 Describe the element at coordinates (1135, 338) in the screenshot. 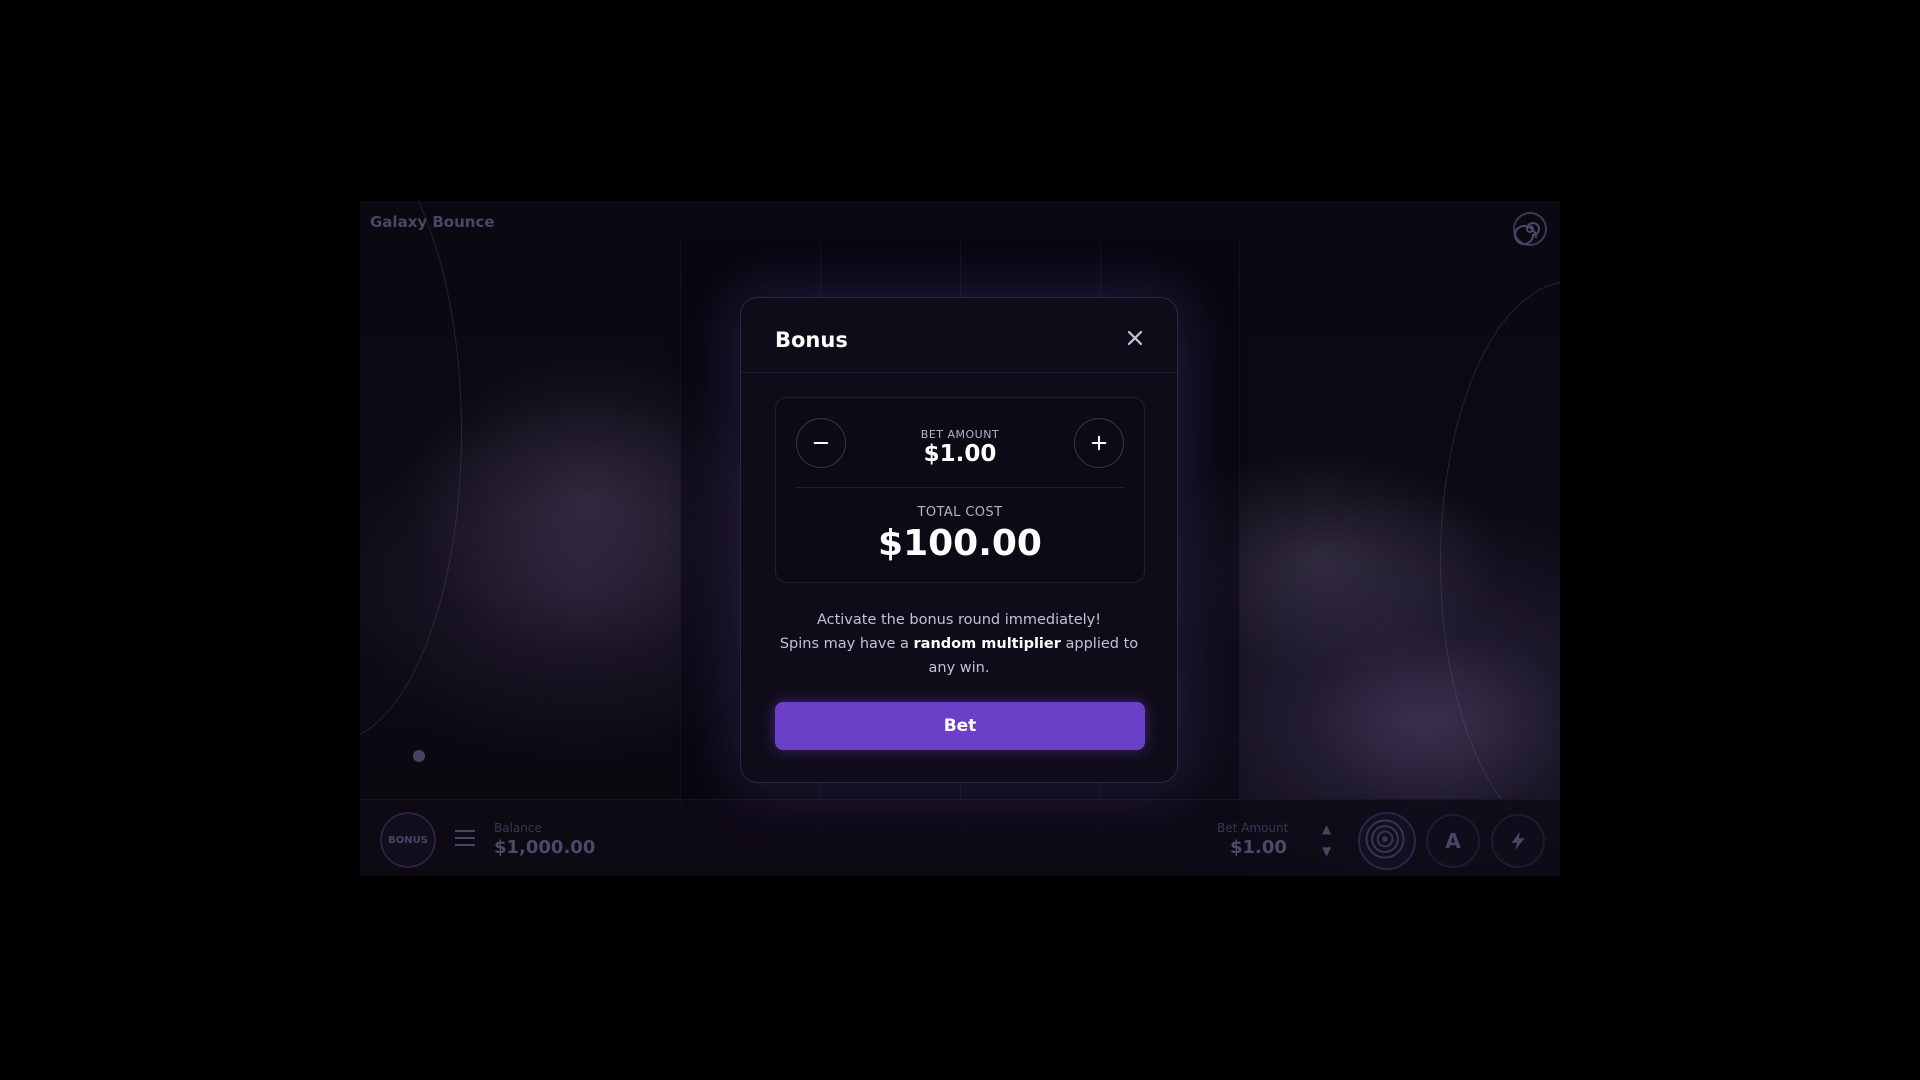

I see `close-icon` at that location.